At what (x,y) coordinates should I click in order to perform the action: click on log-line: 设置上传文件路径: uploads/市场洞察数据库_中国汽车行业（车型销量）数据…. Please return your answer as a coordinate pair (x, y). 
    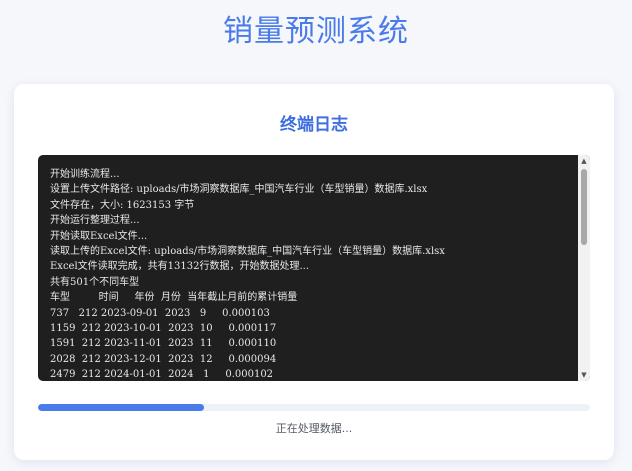
    Looking at the image, I should click on (239, 190).